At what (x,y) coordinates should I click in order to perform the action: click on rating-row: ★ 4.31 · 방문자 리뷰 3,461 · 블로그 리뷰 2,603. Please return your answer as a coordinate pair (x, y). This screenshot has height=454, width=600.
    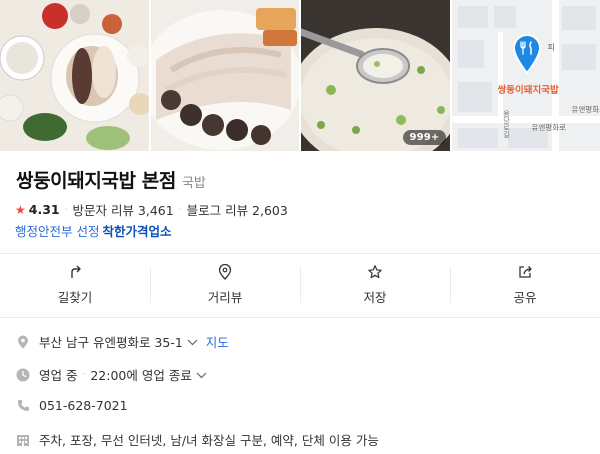
    Looking at the image, I should click on (151, 209).